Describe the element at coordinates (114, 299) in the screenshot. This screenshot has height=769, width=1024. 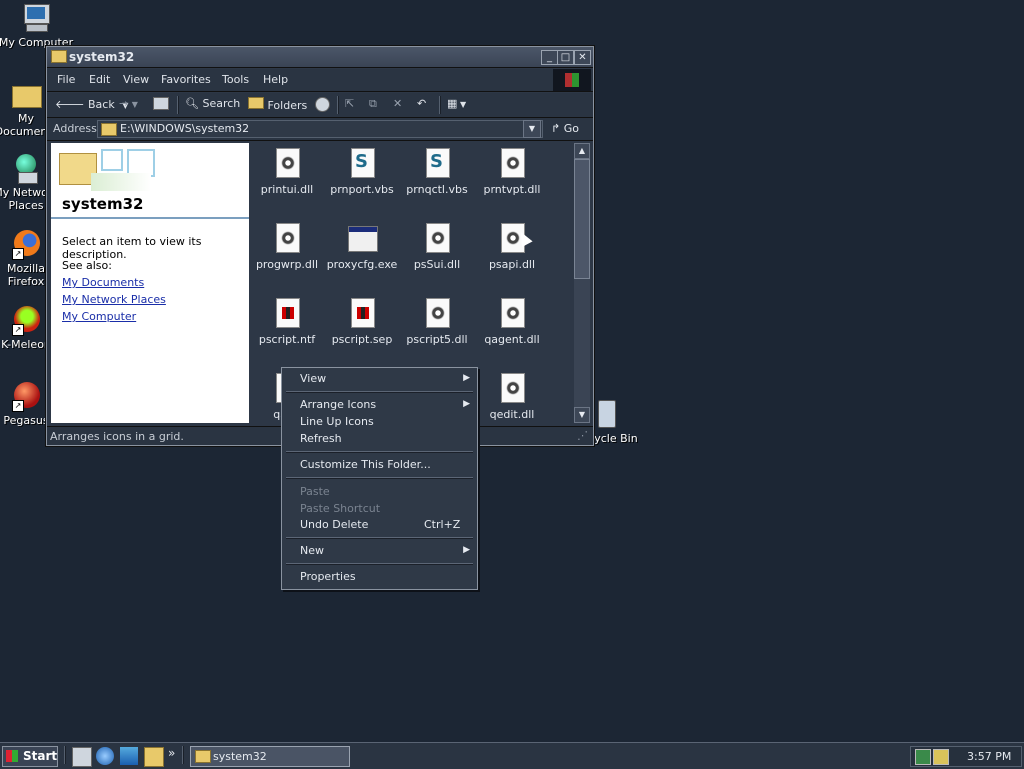
I see `link-my-network-places: My Network Places` at that location.